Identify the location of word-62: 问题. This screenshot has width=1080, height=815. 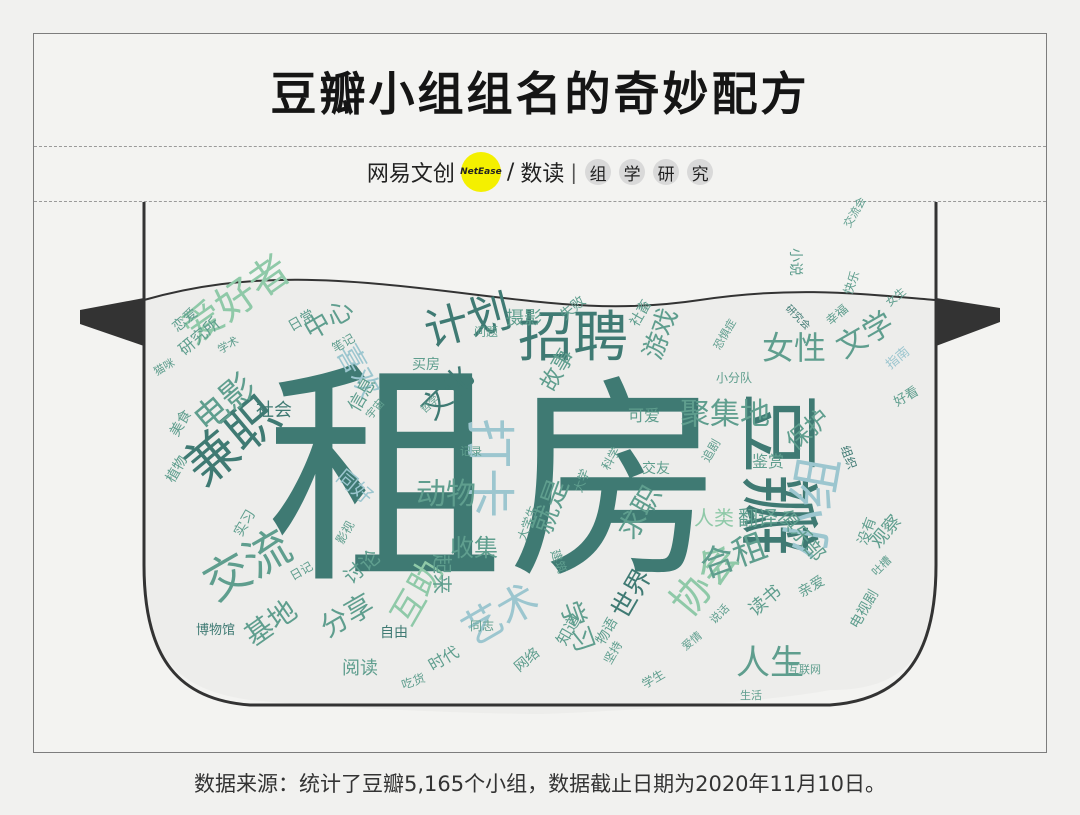
(486, 332).